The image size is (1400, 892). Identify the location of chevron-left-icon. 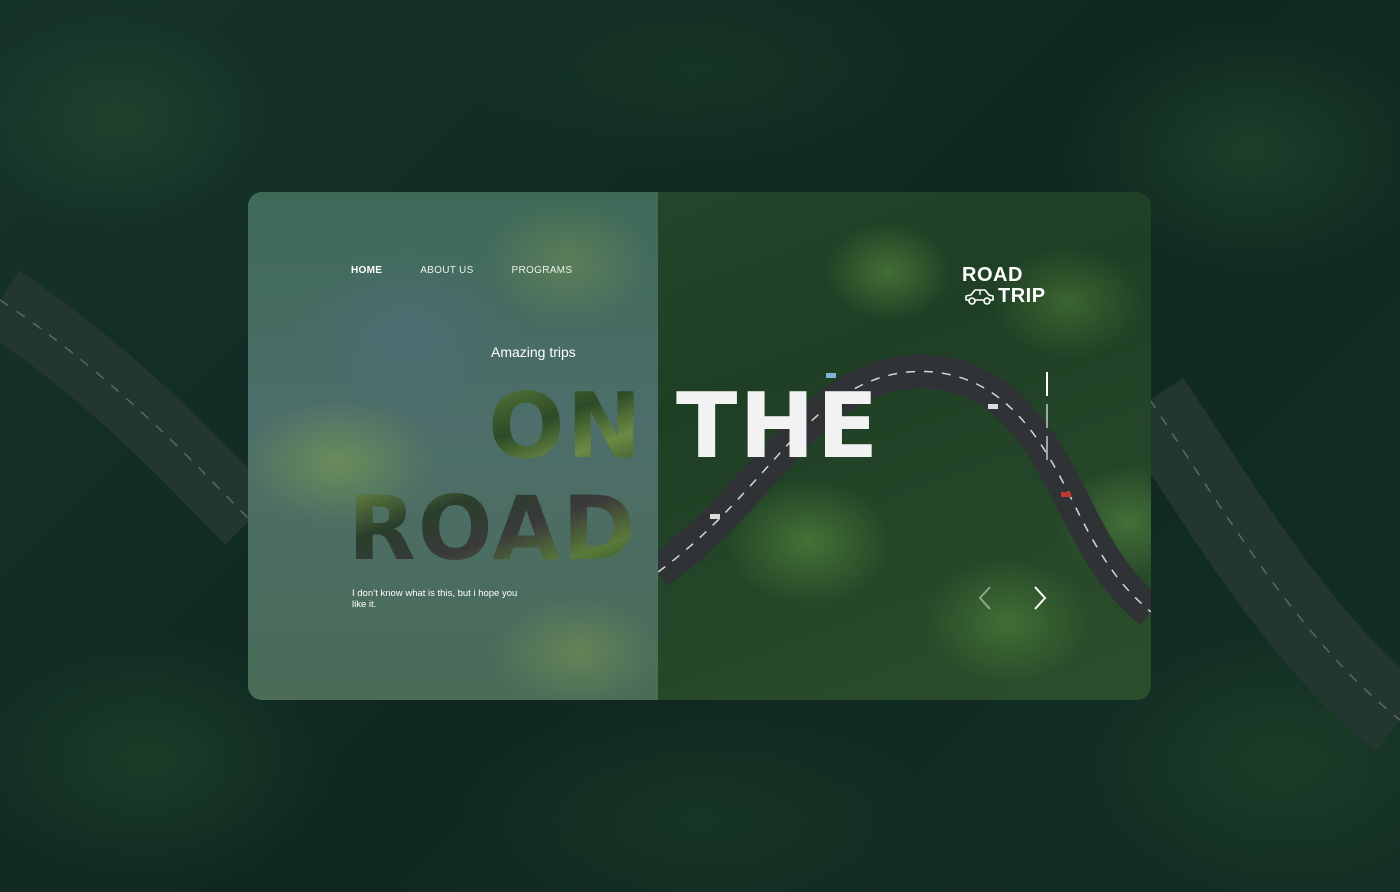
(985, 598).